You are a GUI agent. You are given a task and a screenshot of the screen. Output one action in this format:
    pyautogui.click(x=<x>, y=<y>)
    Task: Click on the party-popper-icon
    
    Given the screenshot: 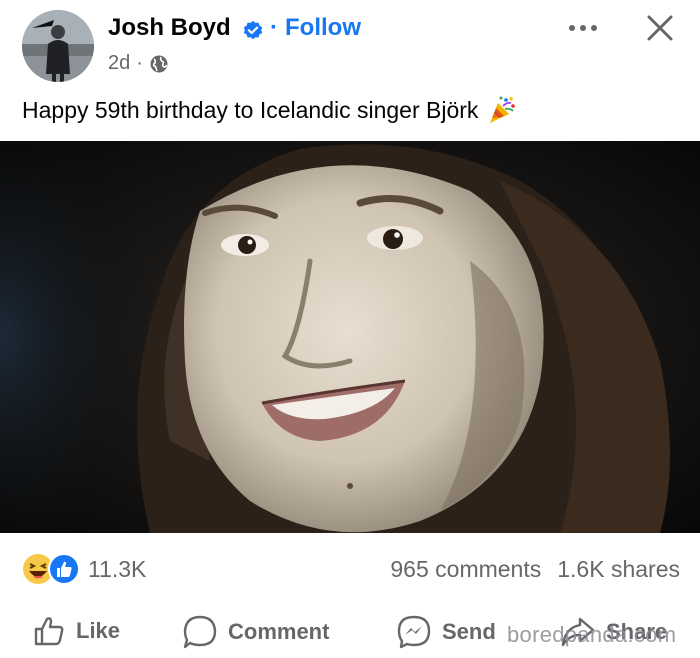 What is the action you would take?
    pyautogui.click(x=503, y=109)
    